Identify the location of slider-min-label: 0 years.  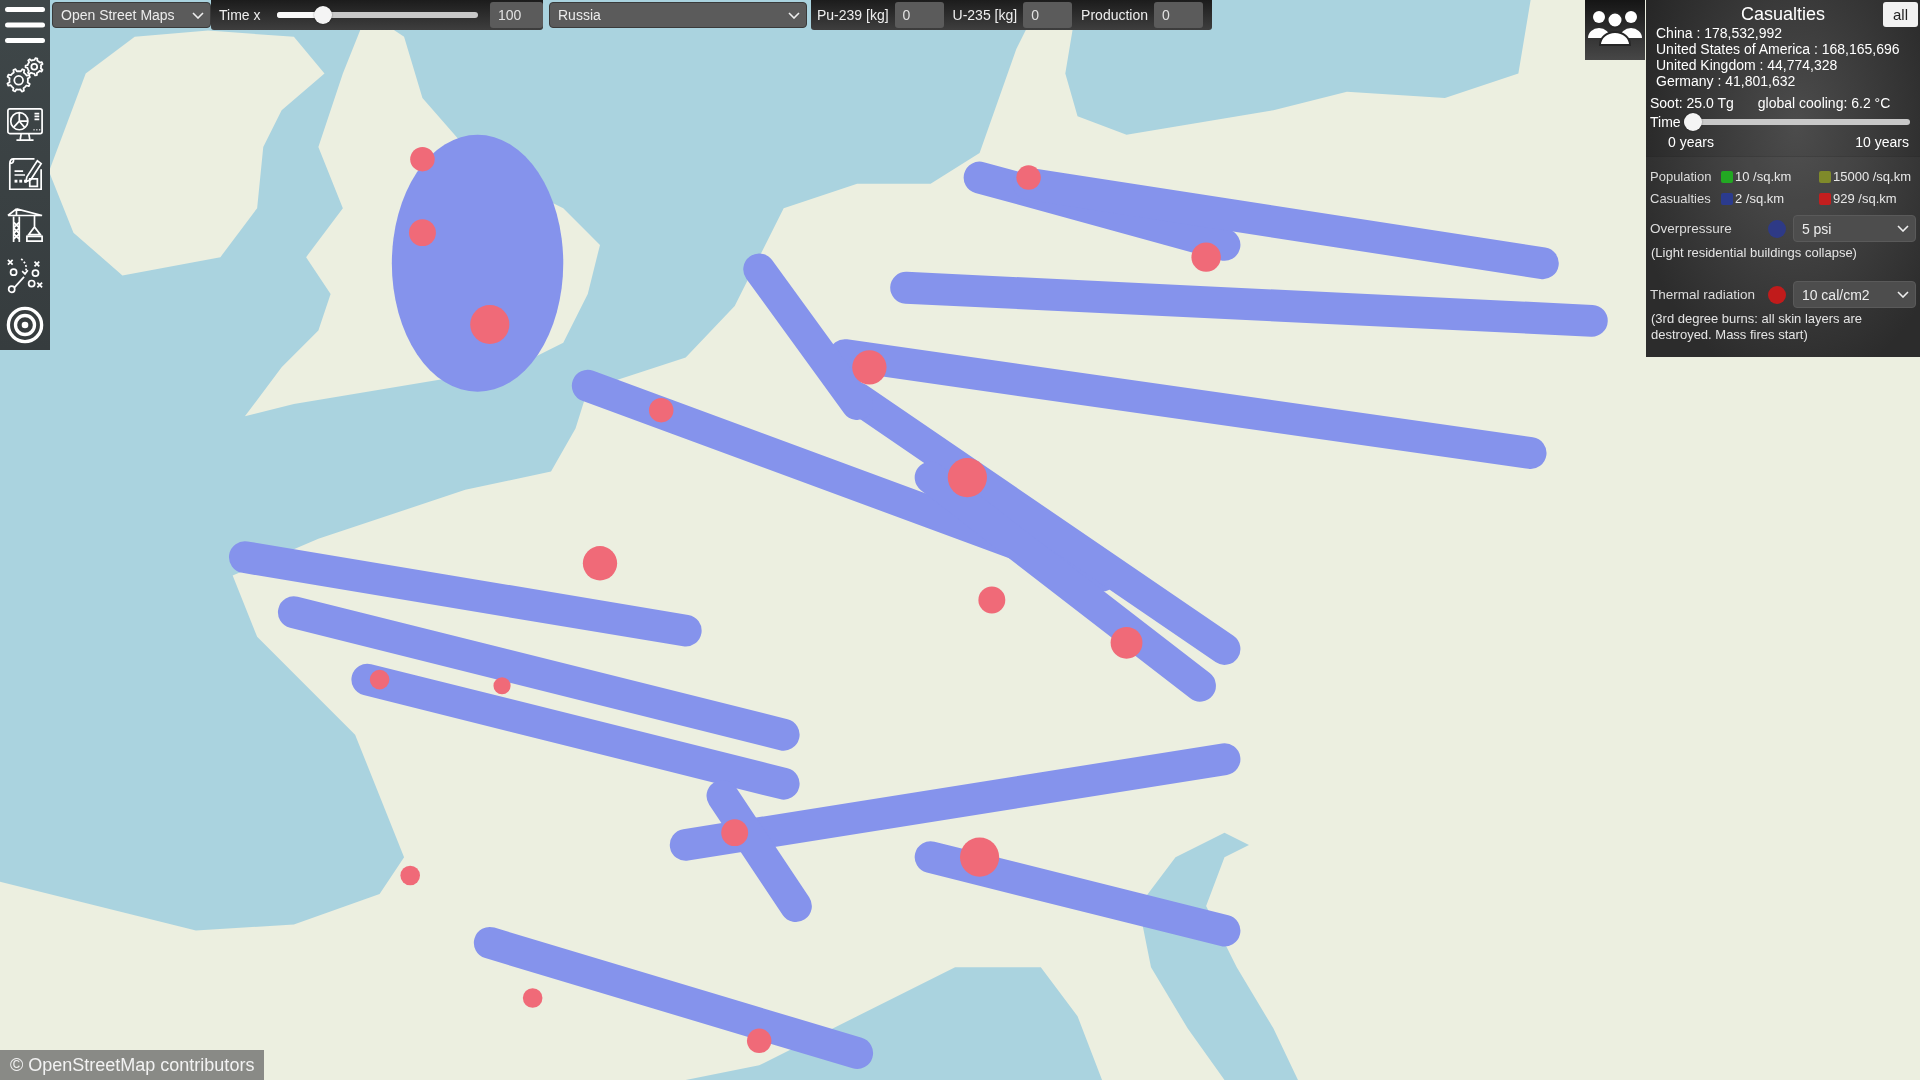
(1691, 142).